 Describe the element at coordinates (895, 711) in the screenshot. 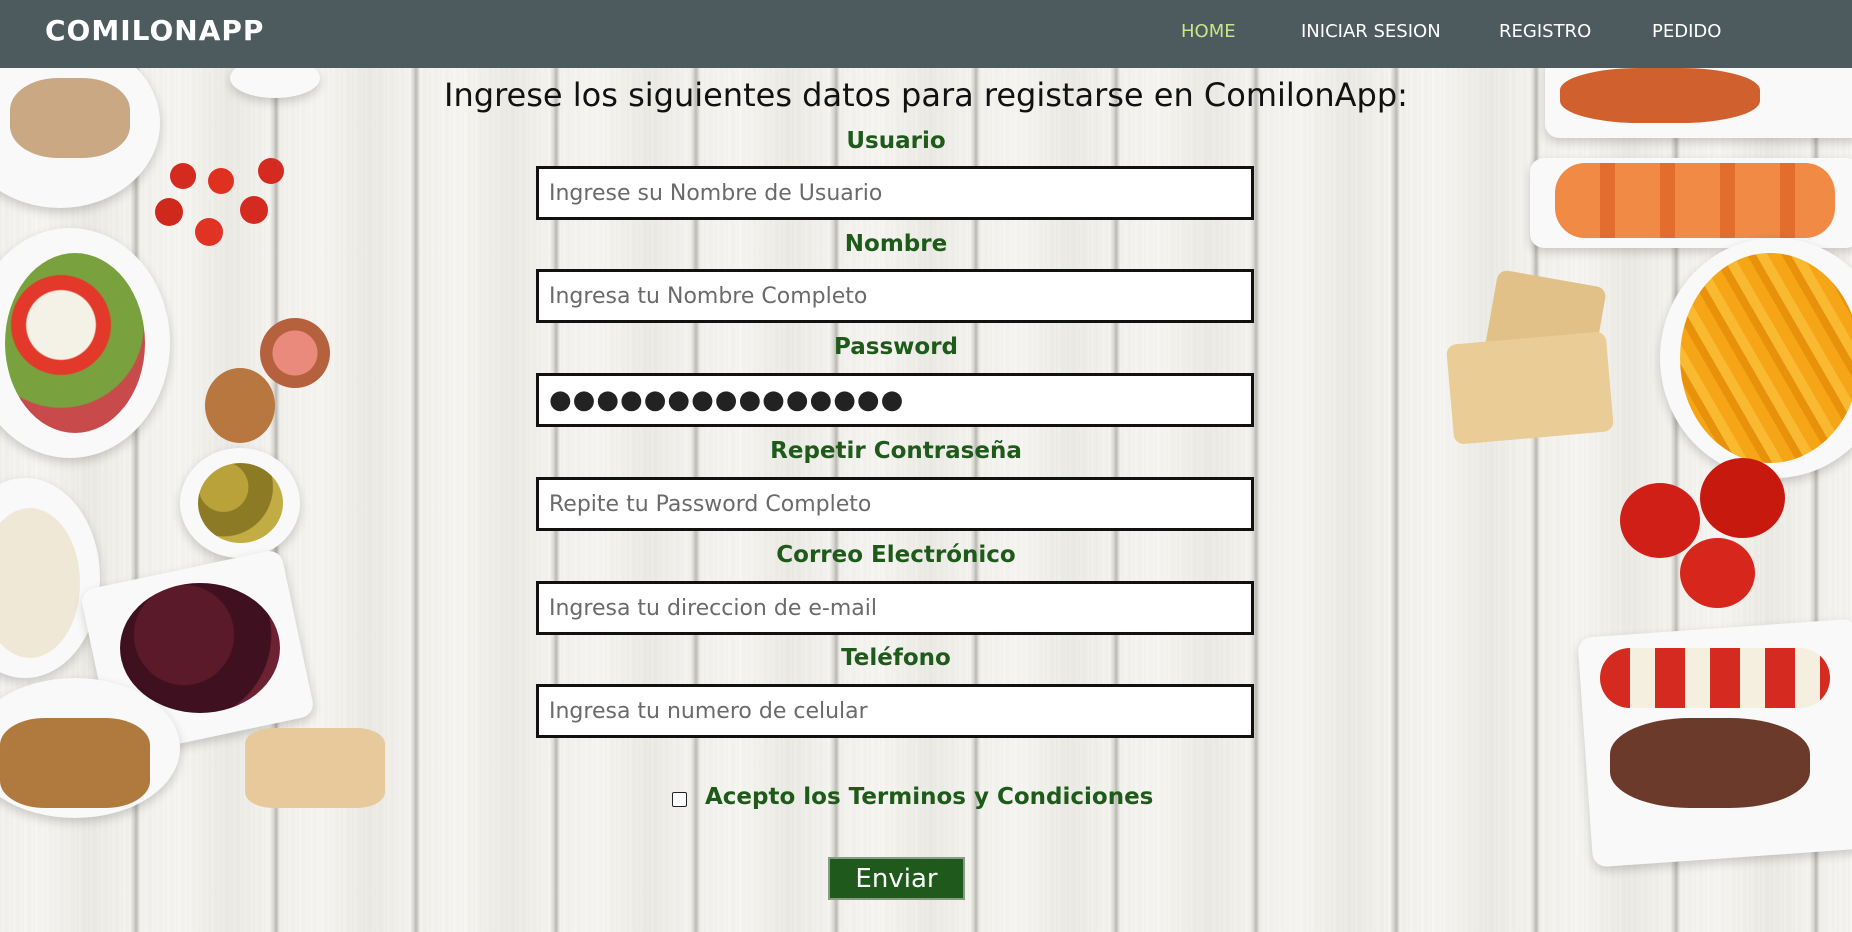

I see `telefono-input` at that location.